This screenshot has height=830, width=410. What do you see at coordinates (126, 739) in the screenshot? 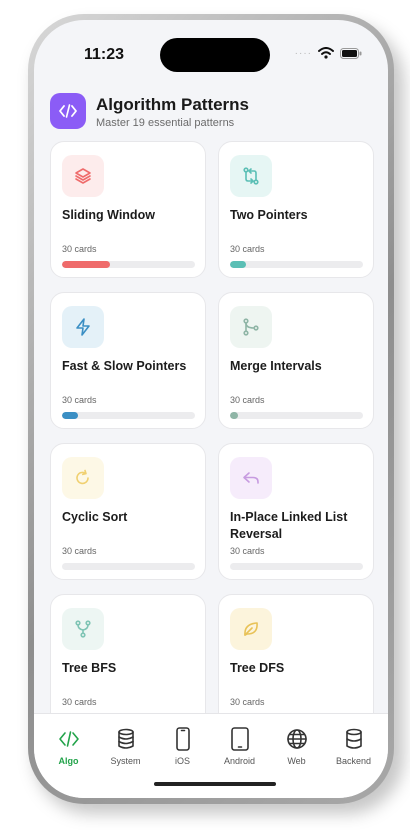
I see `database-icon` at bounding box center [126, 739].